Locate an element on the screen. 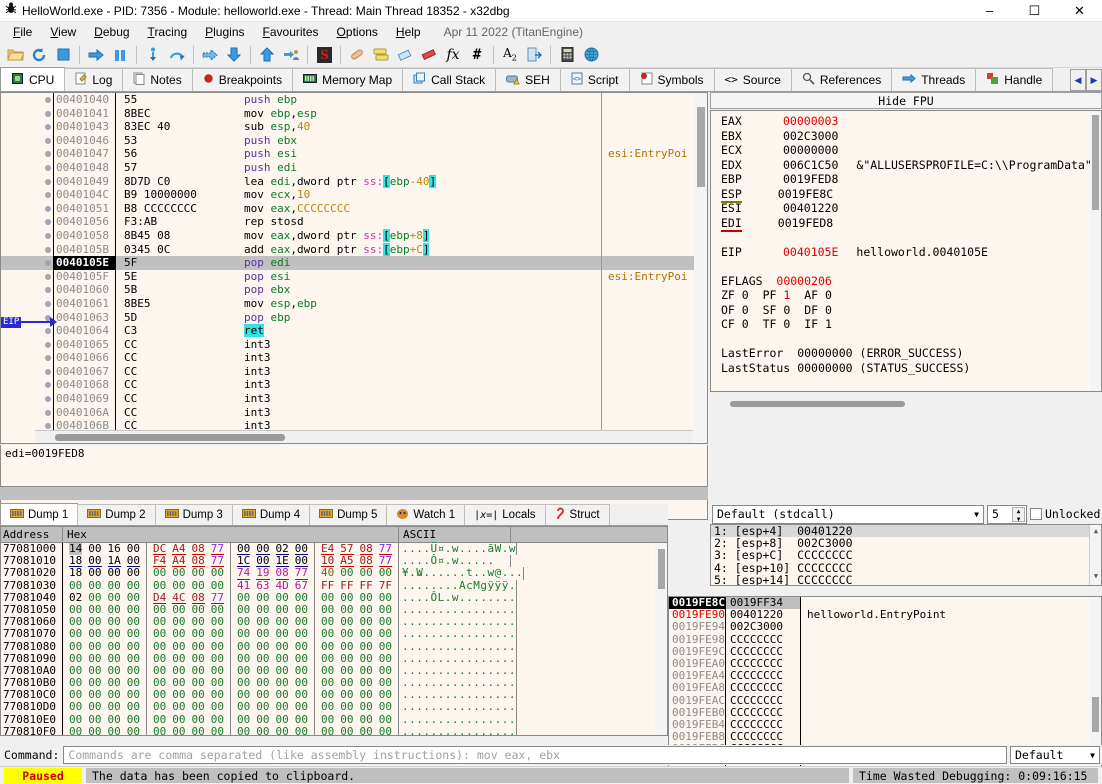 The image size is (1102, 784). menu-item-favourites: Favourites is located at coordinates (291, 32).